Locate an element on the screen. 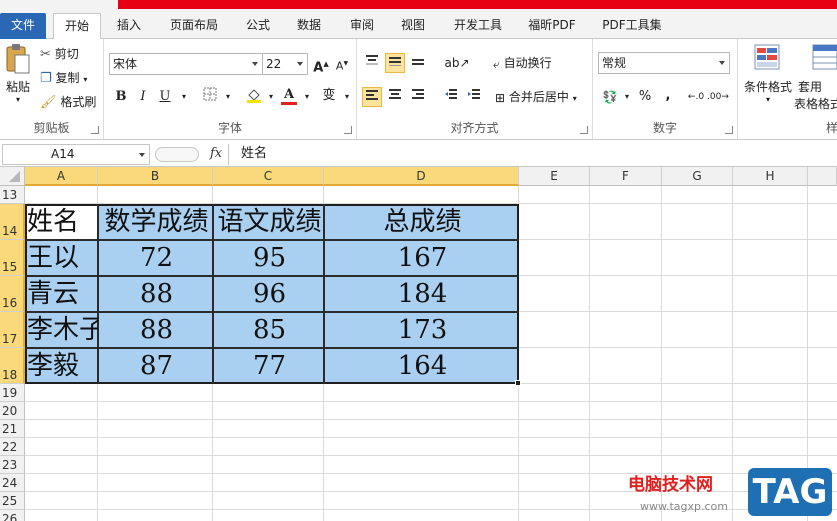 This screenshot has width=837, height=521. font-color-dropdown-icon: ▾ is located at coordinates (307, 97).